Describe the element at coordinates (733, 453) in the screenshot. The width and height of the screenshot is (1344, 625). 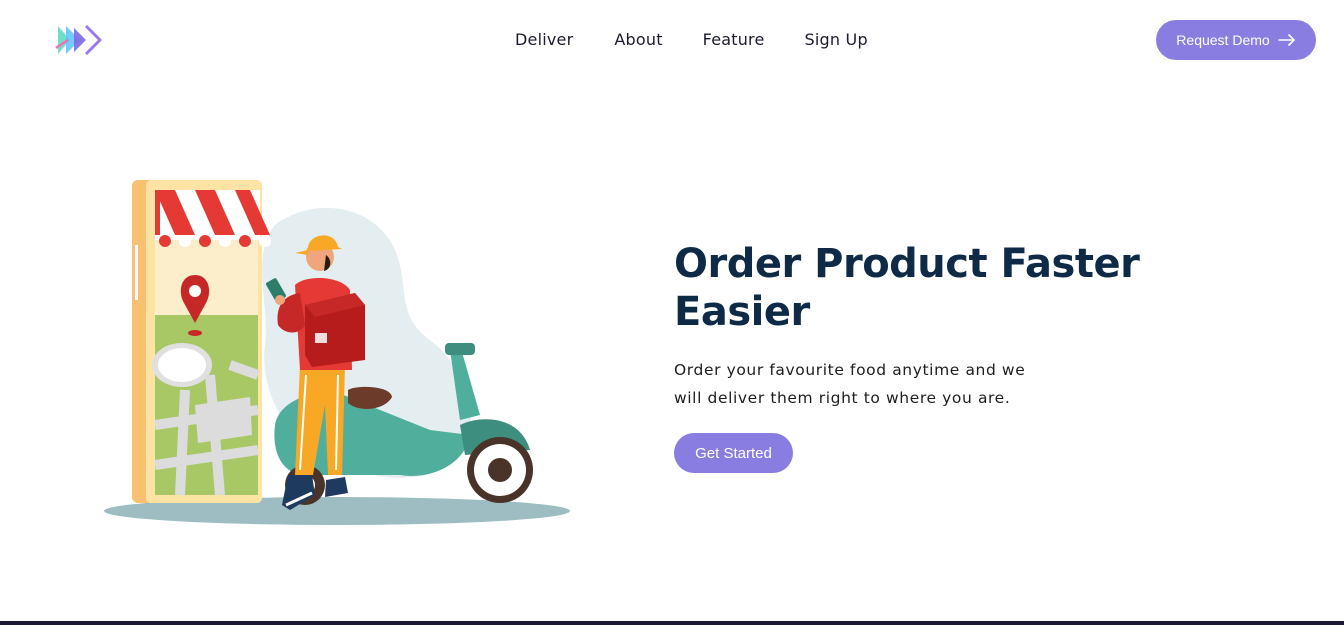
I see `get-started-button: Get Started` at that location.